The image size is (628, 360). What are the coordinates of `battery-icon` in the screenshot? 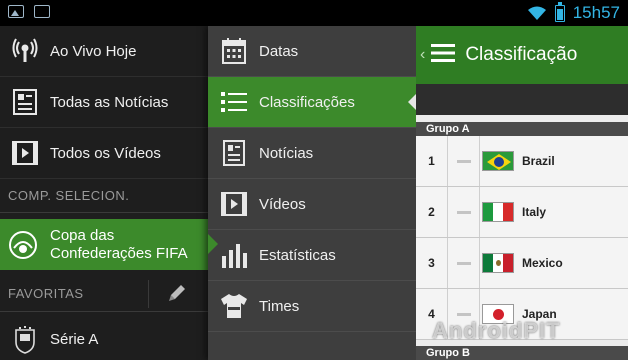 It's located at (559, 11).